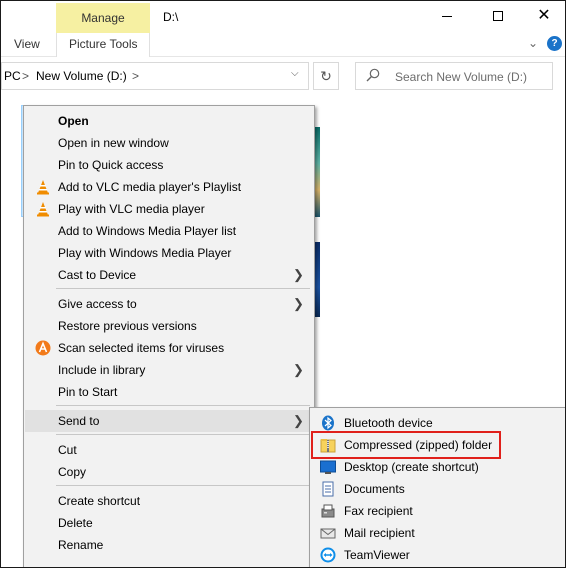 The width and height of the screenshot is (566, 568). Describe the element at coordinates (373, 75) in the screenshot. I see `search-icon` at that location.